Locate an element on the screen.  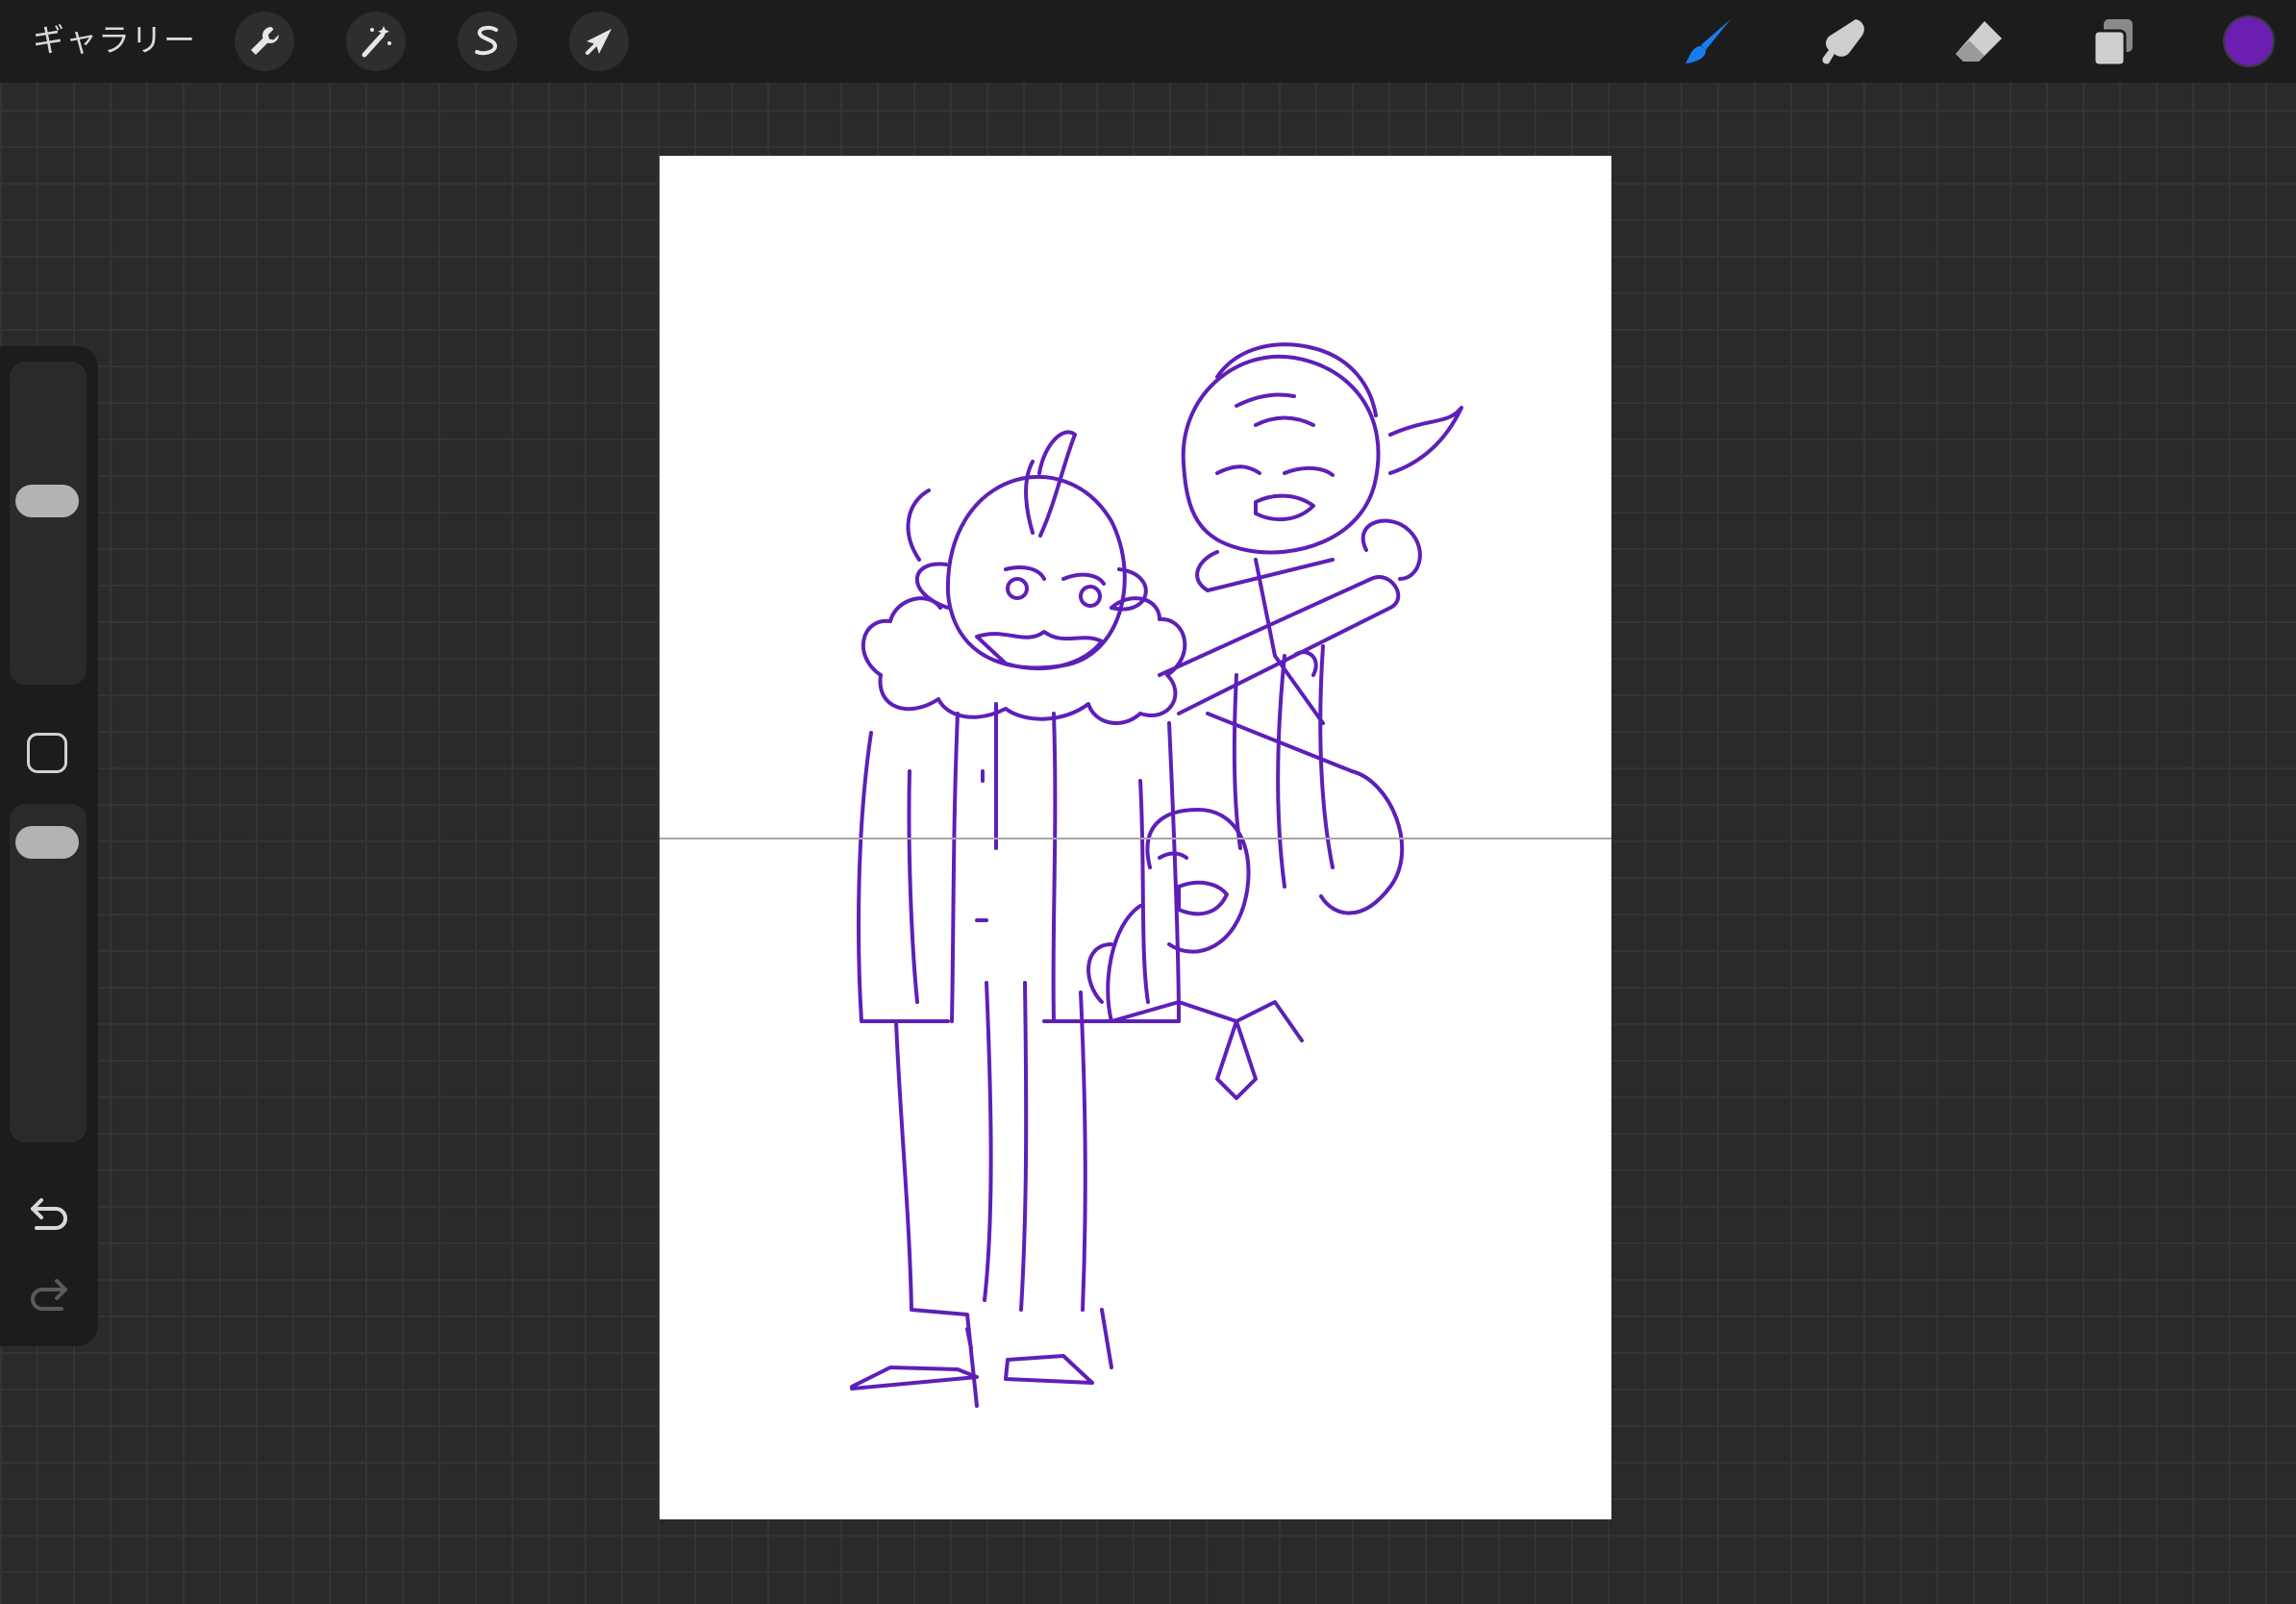
sidebar is located at coordinates (49, 846).